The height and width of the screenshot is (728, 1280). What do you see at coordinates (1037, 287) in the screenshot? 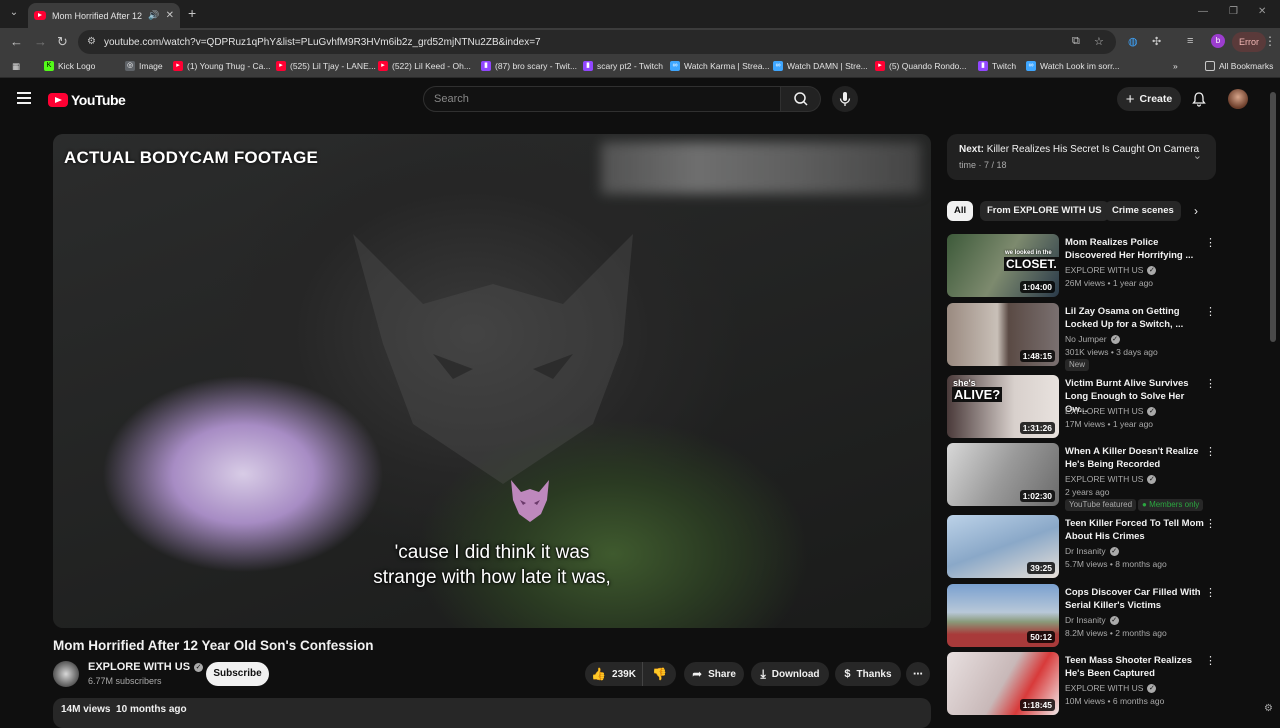
I see `duration-badge: 1:04:00` at bounding box center [1037, 287].